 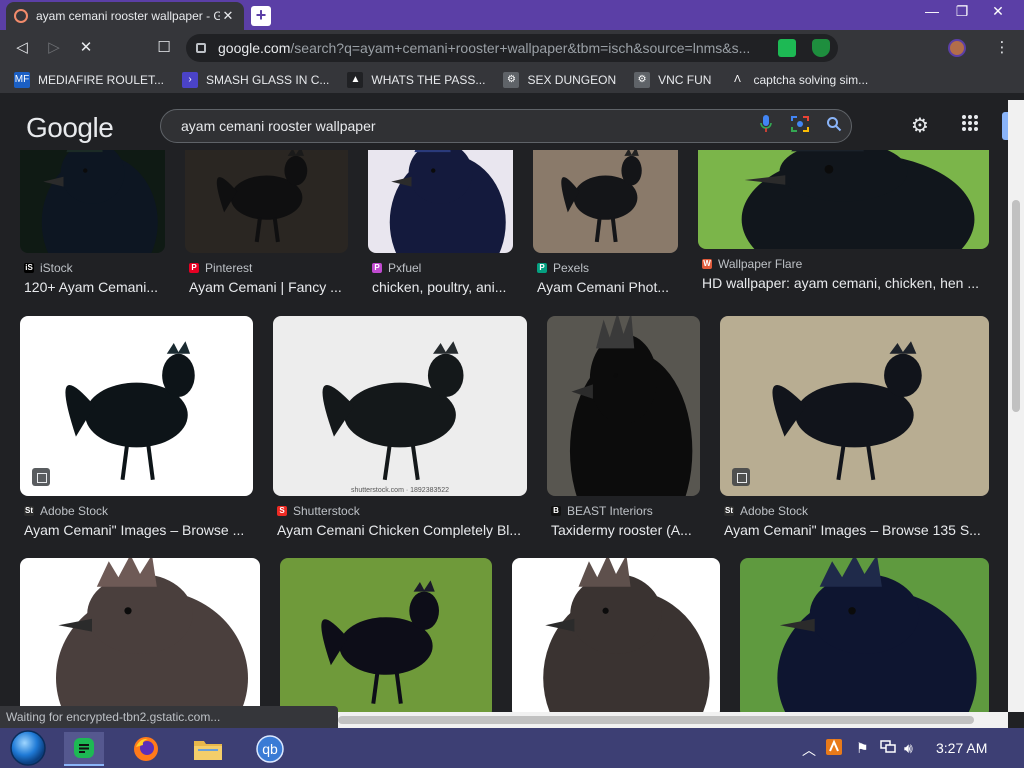 What do you see at coordinates (642, 79) in the screenshot?
I see `gear-site-icon: ⚙` at bounding box center [642, 79].